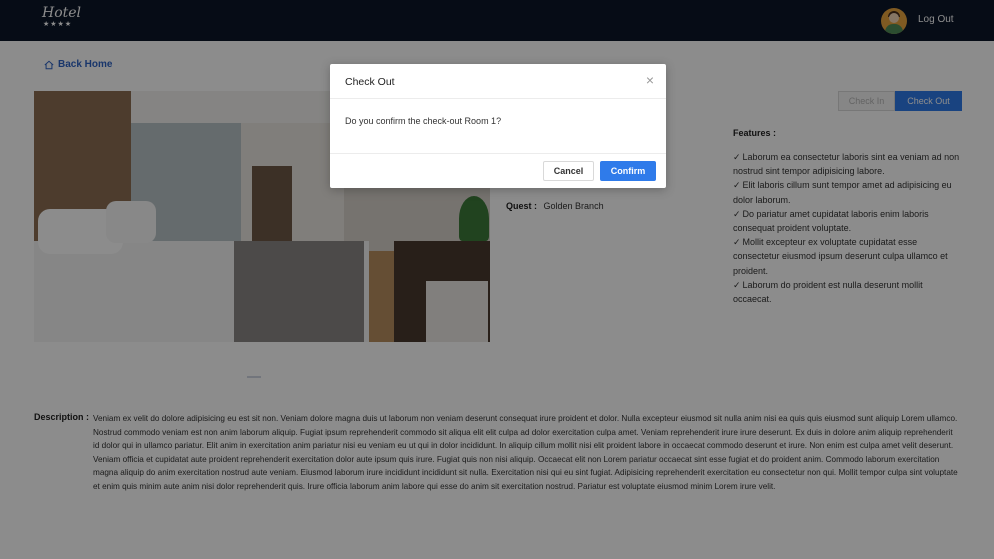  Describe the element at coordinates (498, 81) in the screenshot. I see `modal-header: Check Out ×` at that location.